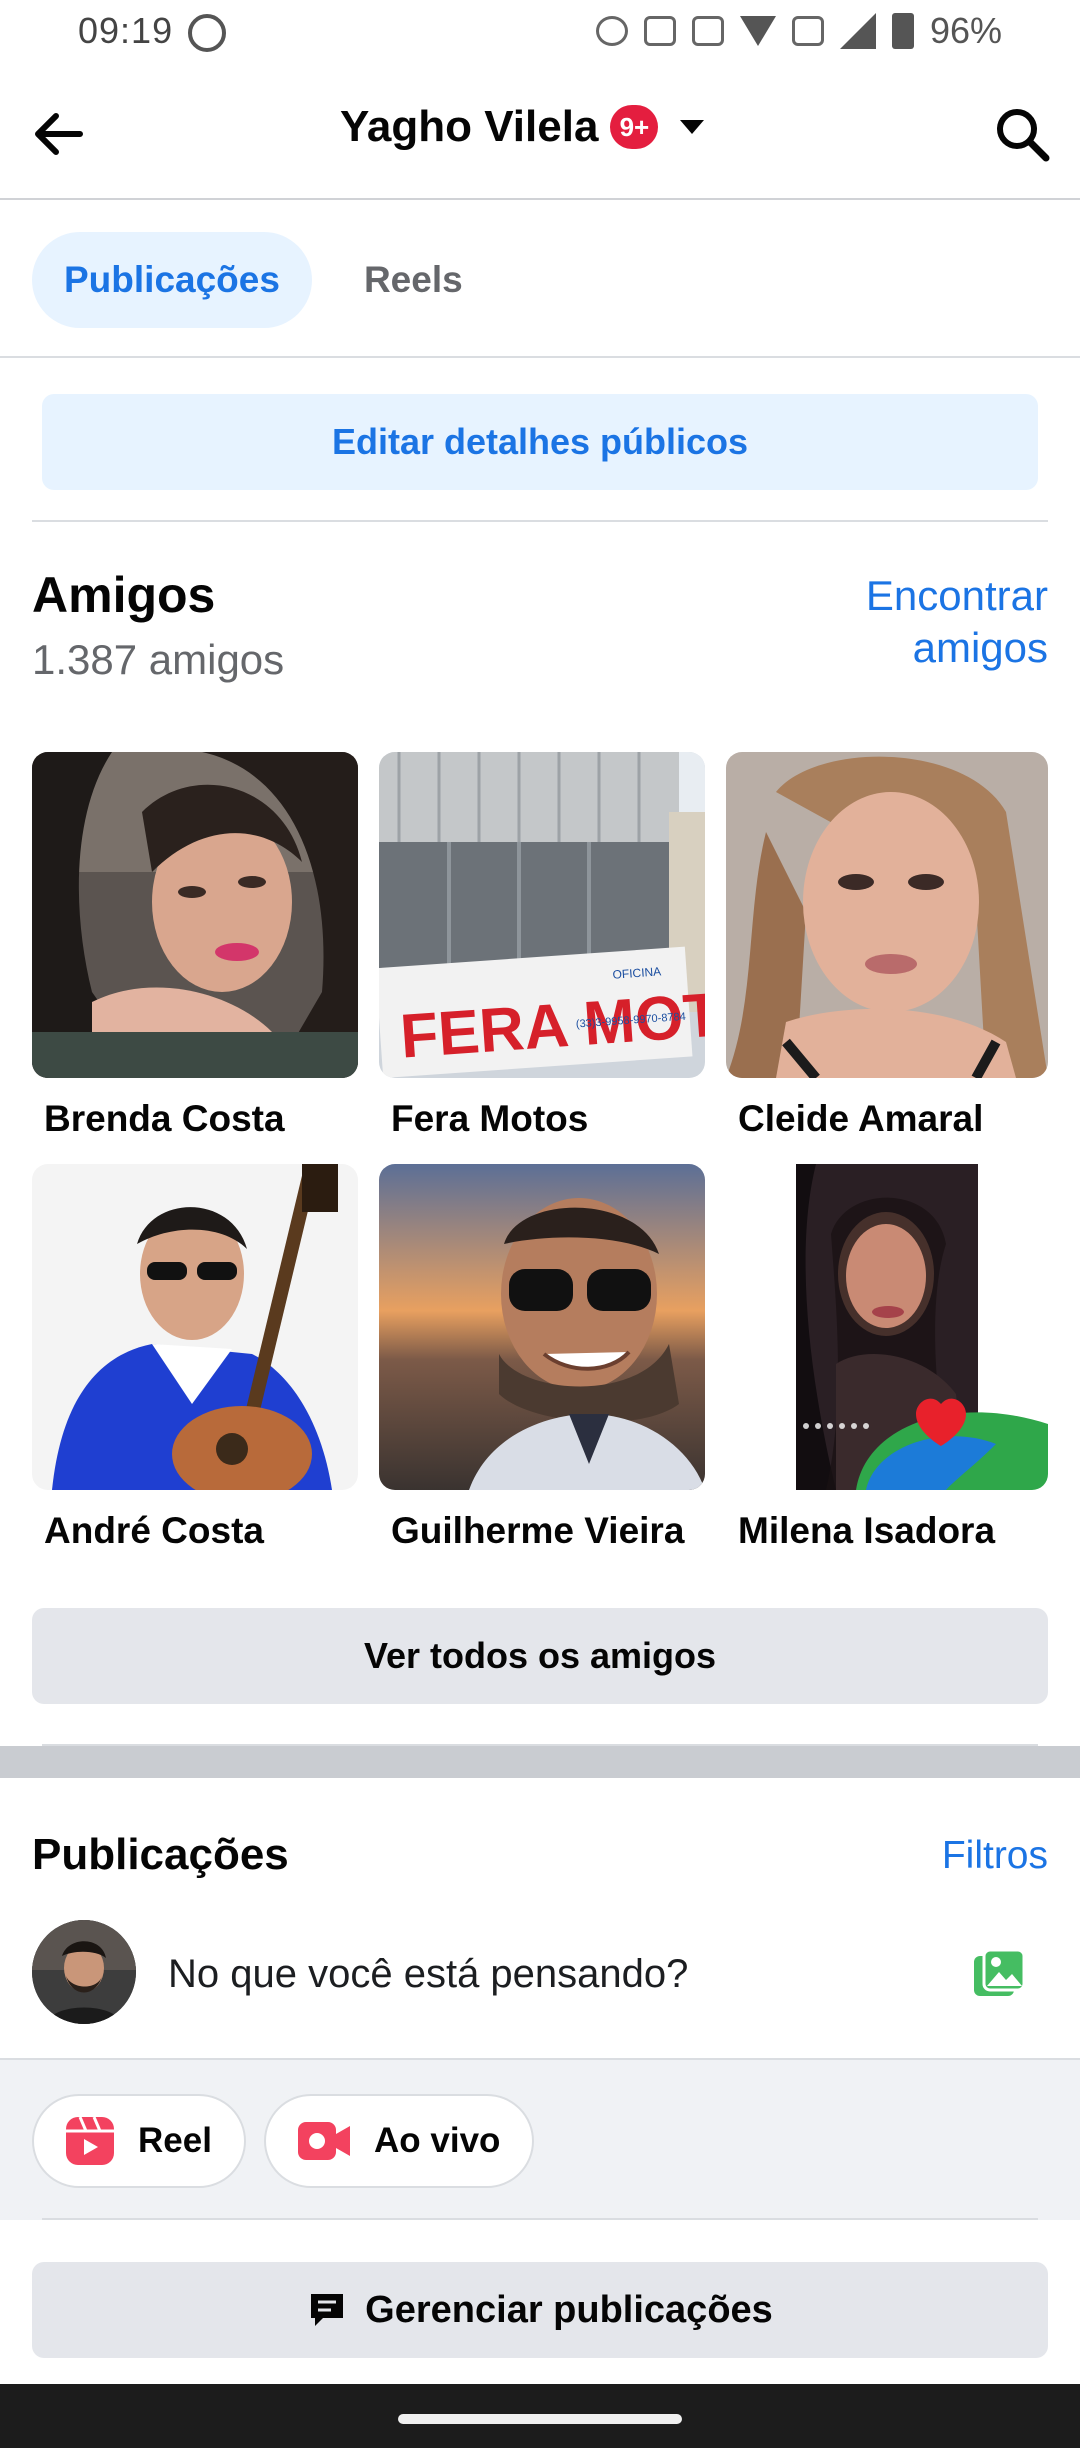 Image resolution: width=1080 pixels, height=2448 pixels. I want to click on friend-card: André Costa, so click(195, 1358).